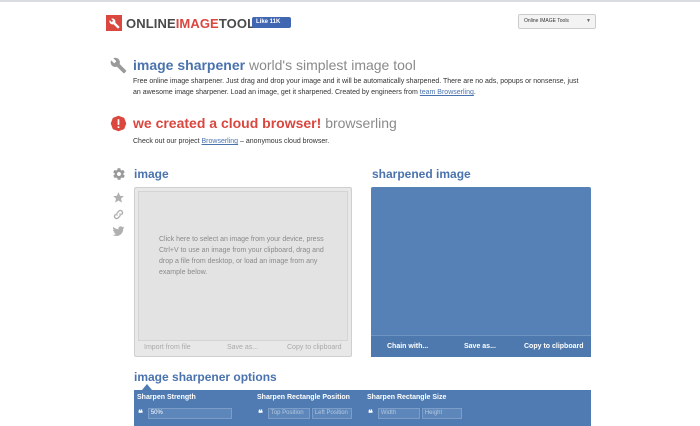  I want to click on top-border, so click(350, 1).